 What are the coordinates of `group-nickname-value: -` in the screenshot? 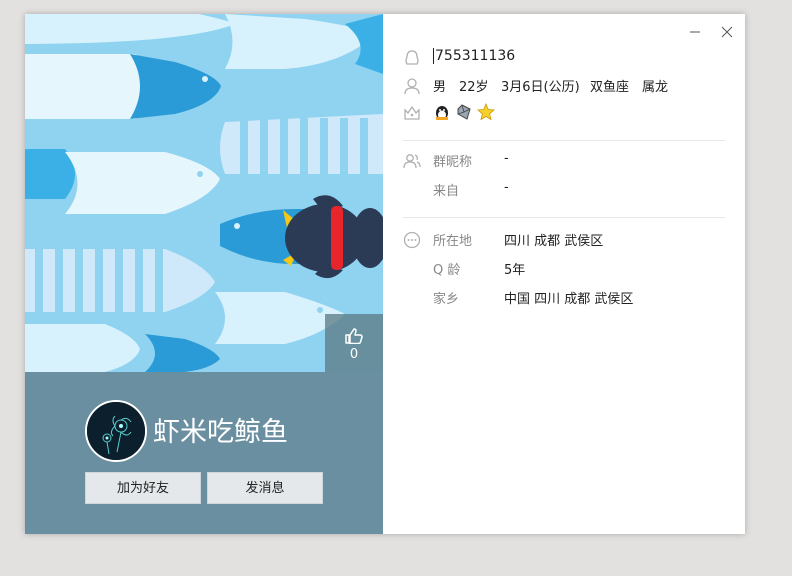 It's located at (506, 158).